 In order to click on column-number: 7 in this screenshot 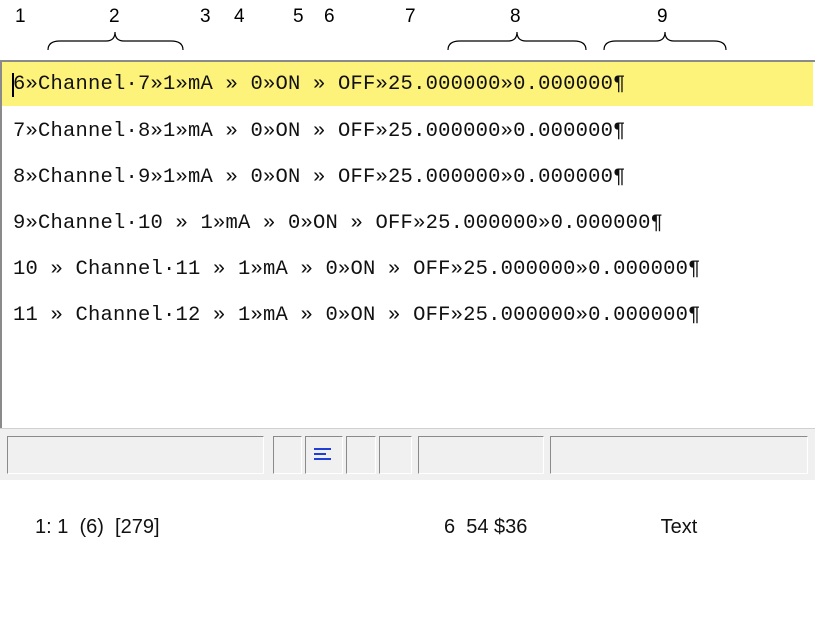, I will do `click(410, 16)`.